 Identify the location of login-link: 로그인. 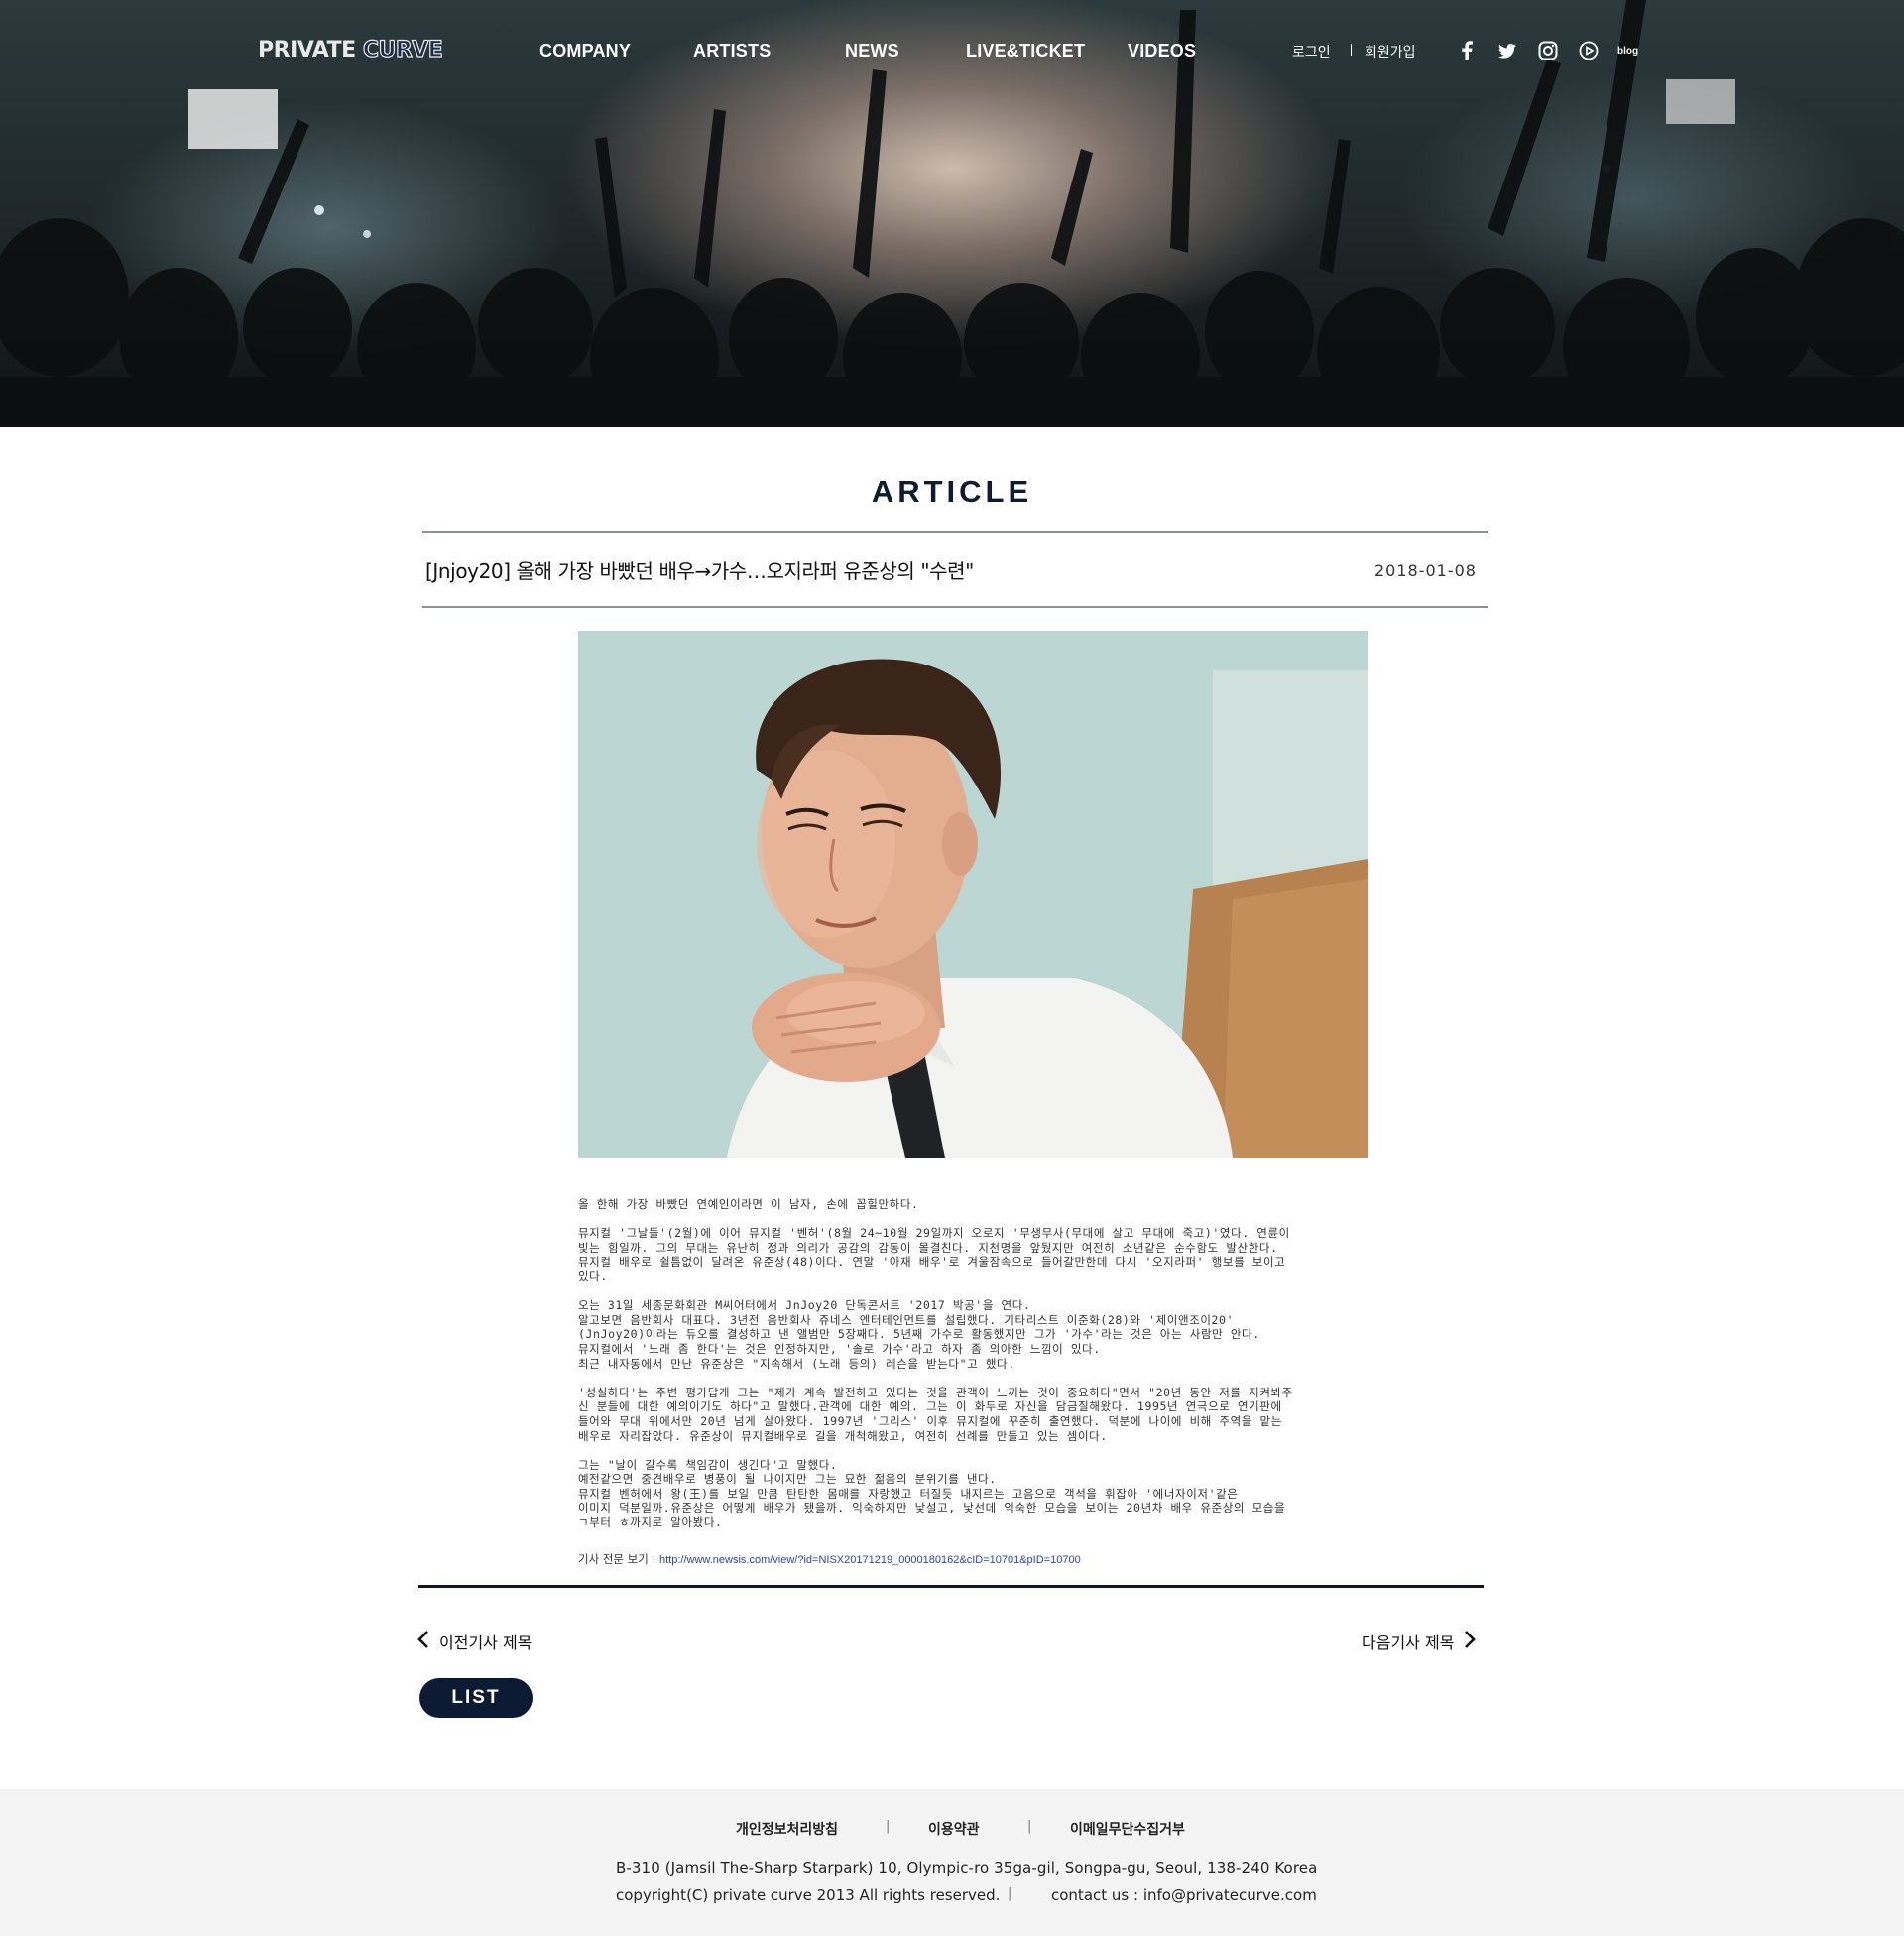
(1311, 51).